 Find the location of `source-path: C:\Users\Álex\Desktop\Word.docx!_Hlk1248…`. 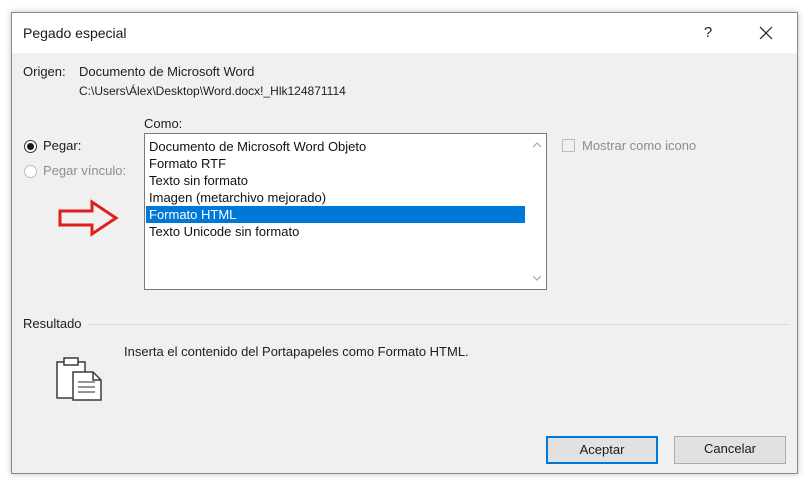

source-path: C:\Users\Álex\Desktop\Word.docx!_Hlk1248… is located at coordinates (212, 91).